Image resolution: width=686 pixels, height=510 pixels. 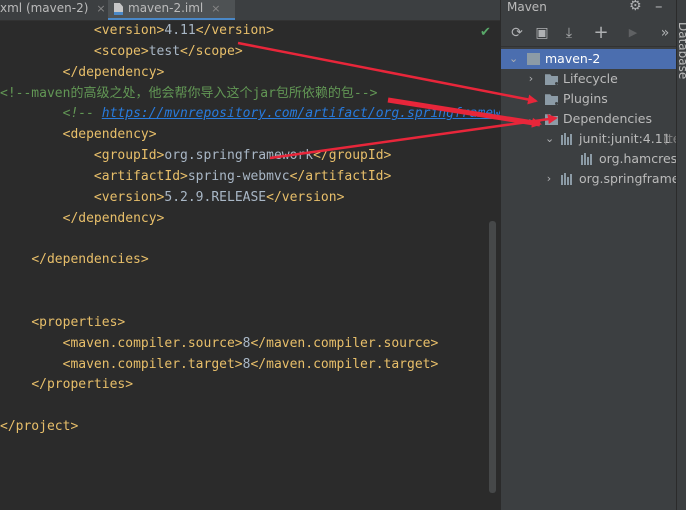 I want to click on code-line: </dependencies>, so click(x=74, y=260).